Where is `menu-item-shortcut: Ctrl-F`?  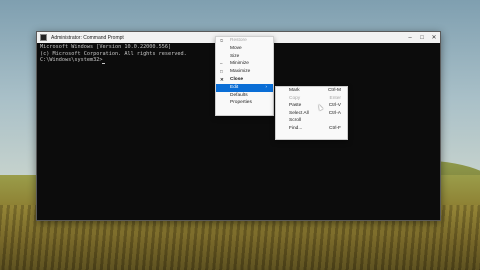 menu-item-shortcut: Ctrl-F is located at coordinates (335, 128).